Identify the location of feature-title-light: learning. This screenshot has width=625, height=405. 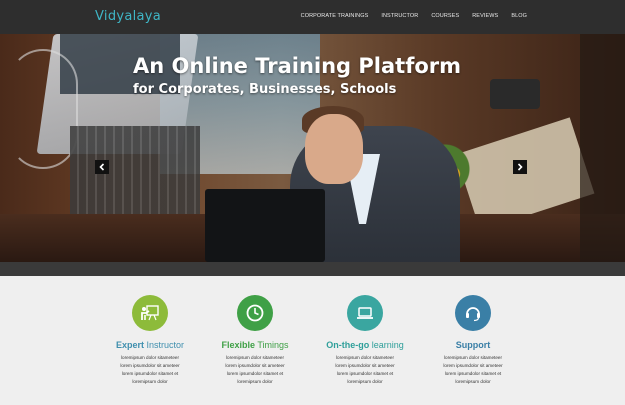
(386, 345).